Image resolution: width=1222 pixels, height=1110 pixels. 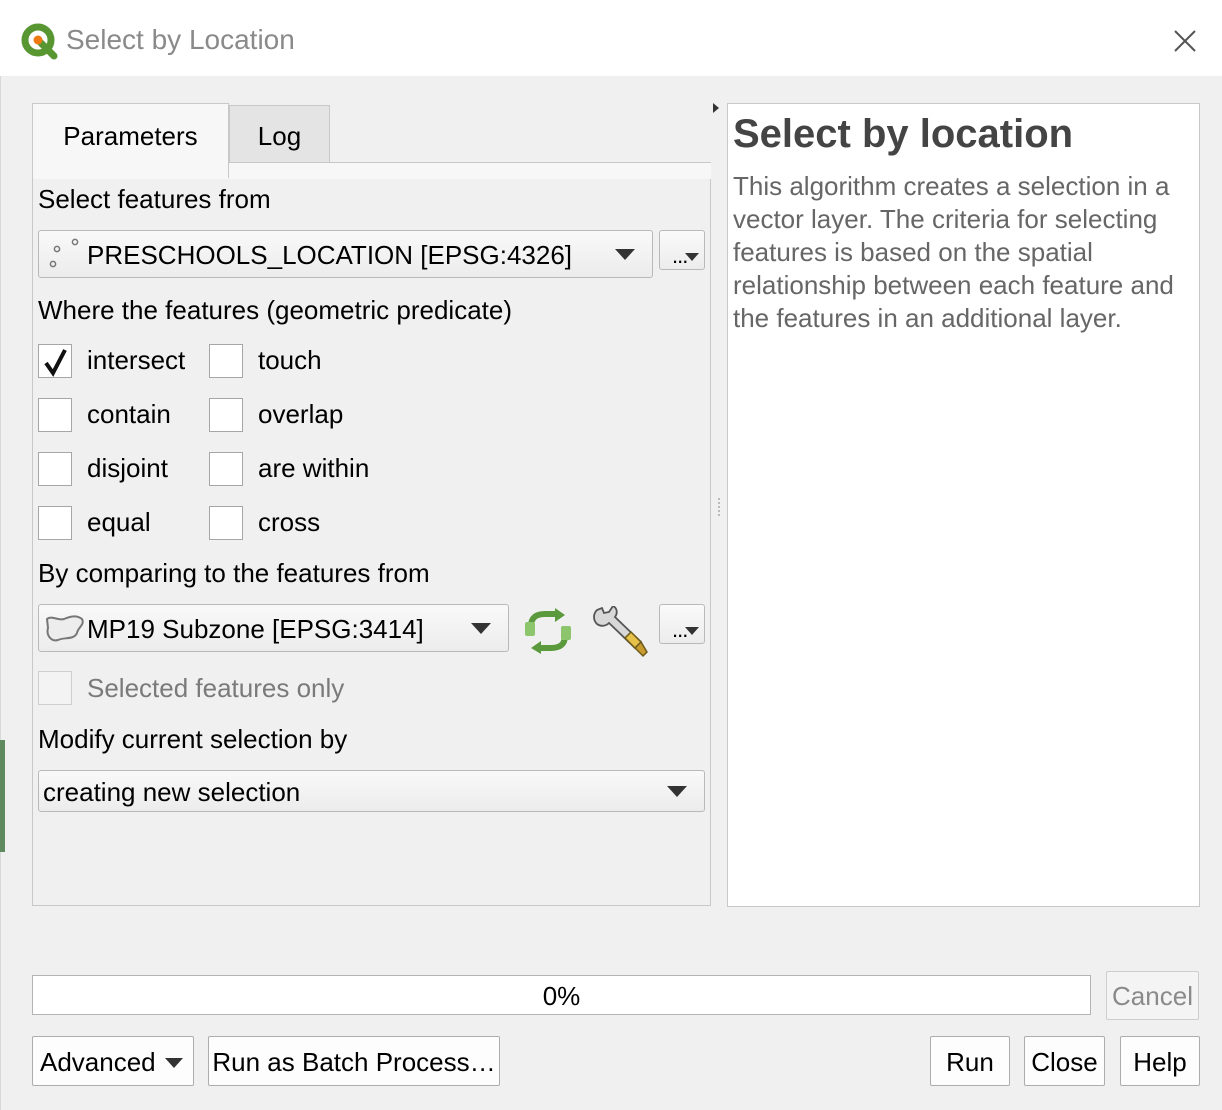 I want to click on title-bar: Select by Location, so click(x=611, y=38).